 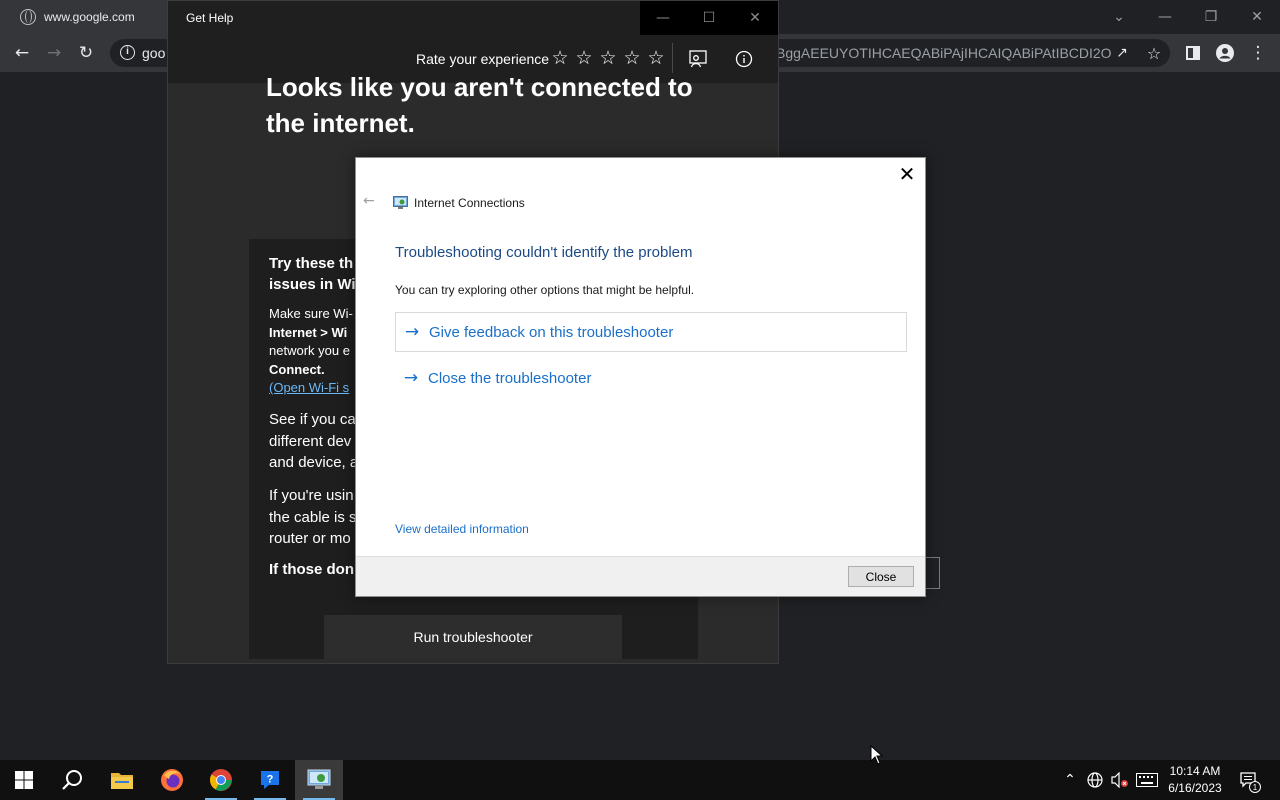 I want to click on info-icon, so click(x=744, y=59).